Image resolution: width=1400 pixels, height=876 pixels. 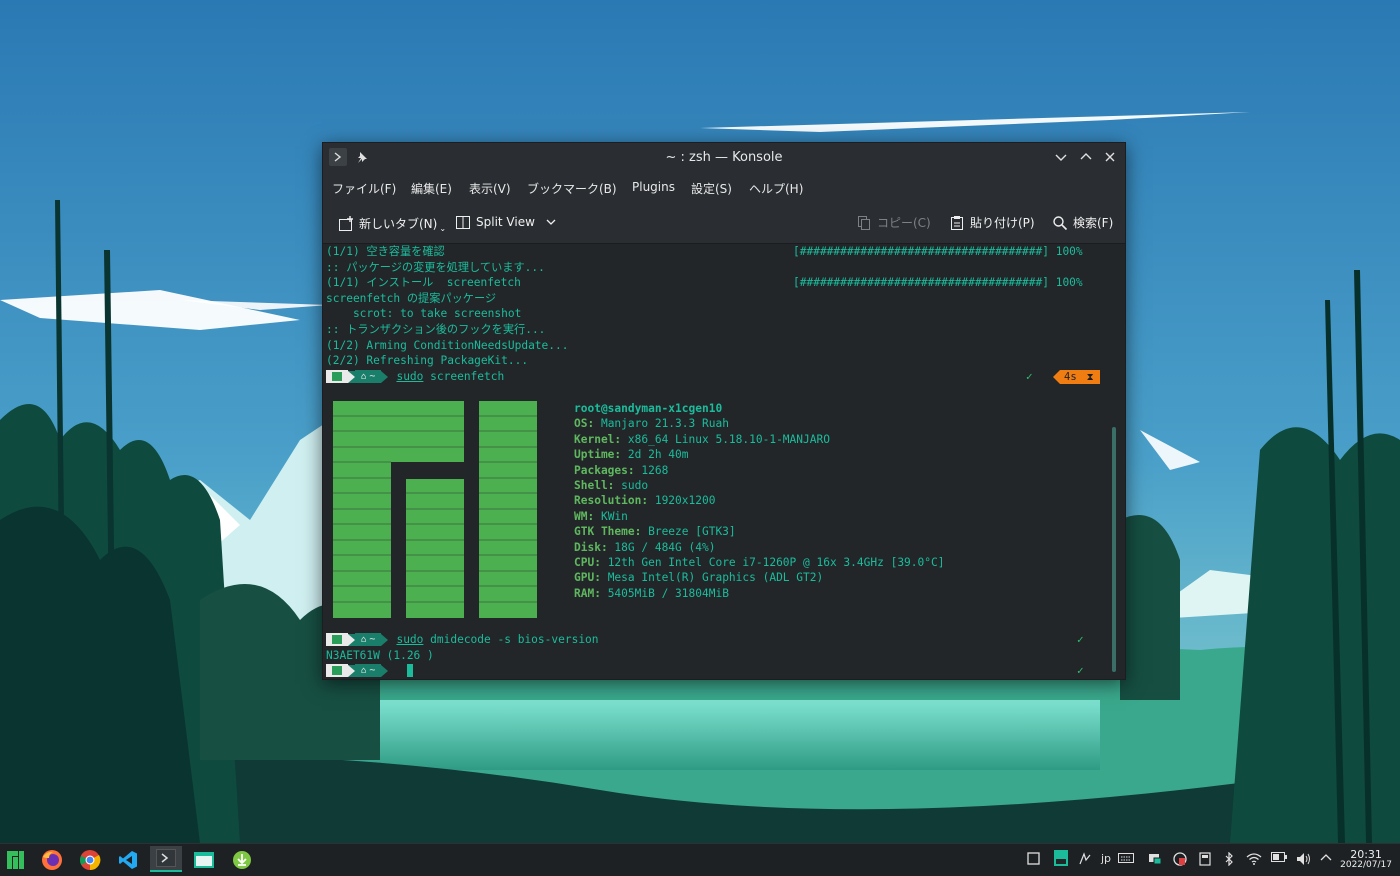 What do you see at coordinates (1061, 858) in the screenshot?
I see `clipboard-manager-icon` at bounding box center [1061, 858].